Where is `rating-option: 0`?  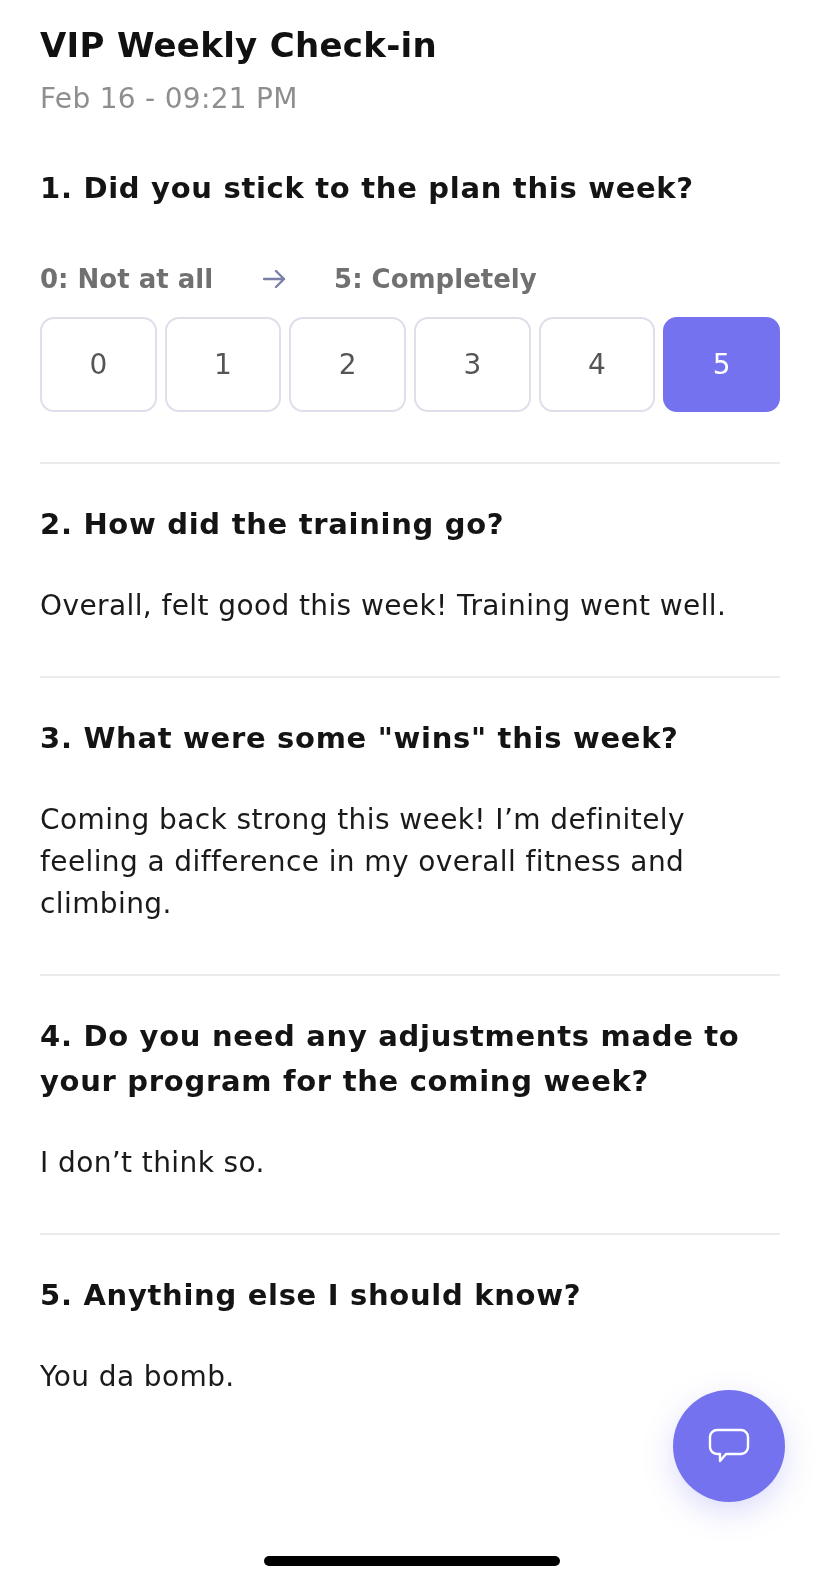 rating-option: 0 is located at coordinates (98, 364).